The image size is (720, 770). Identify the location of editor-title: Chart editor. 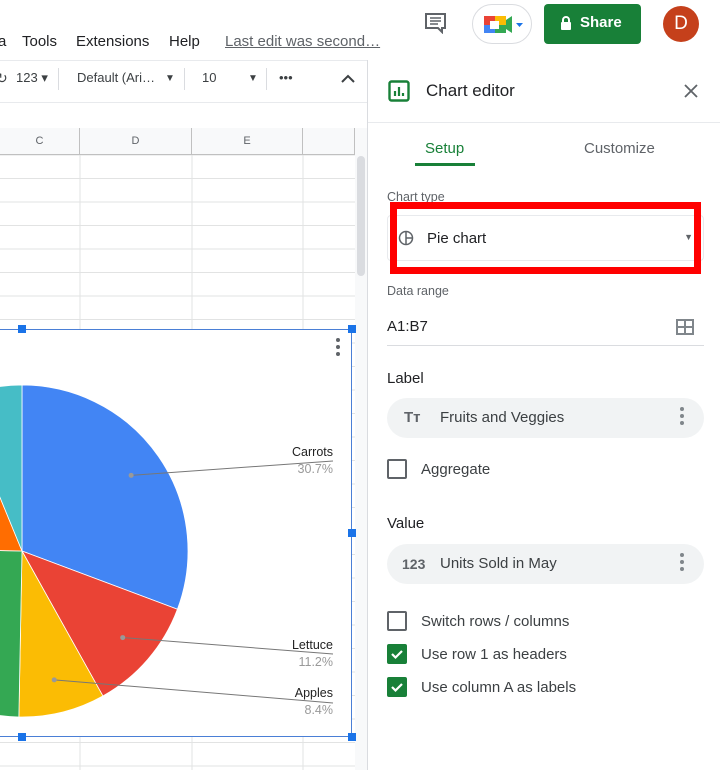
(470, 90).